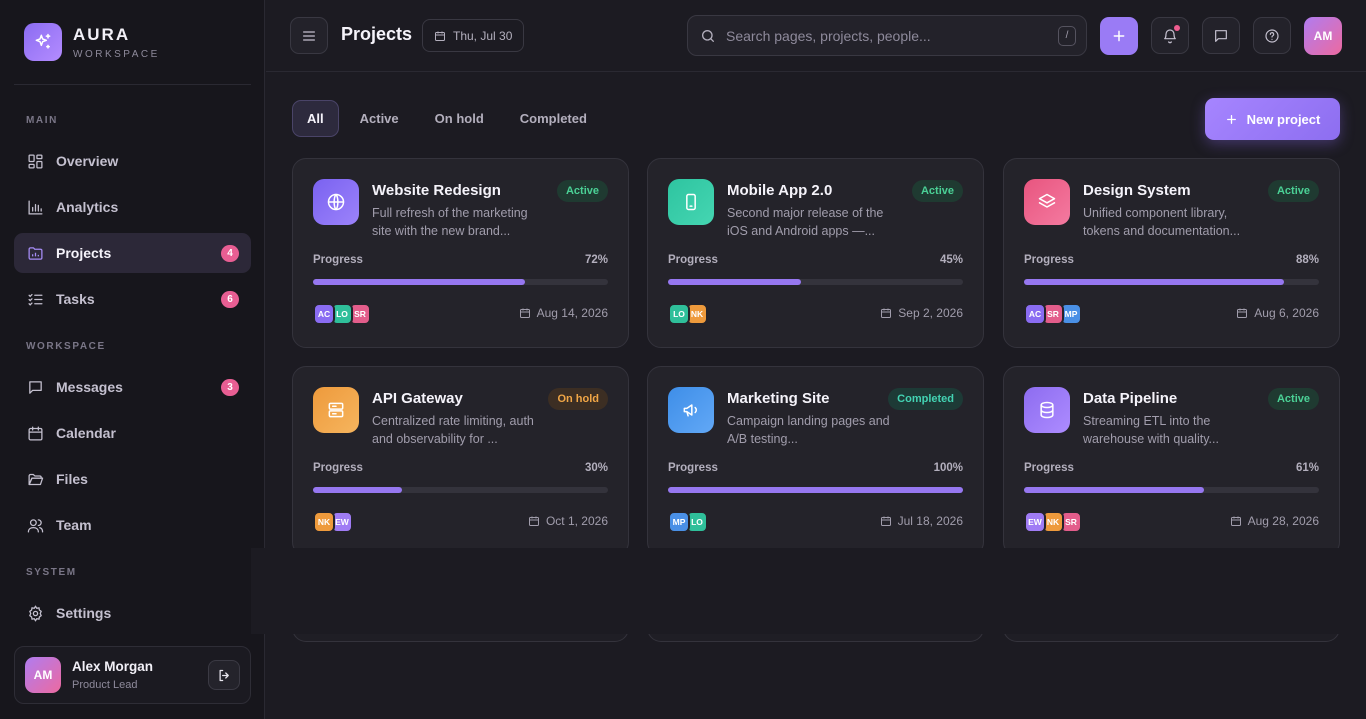 Image resolution: width=1366 pixels, height=719 pixels. Describe the element at coordinates (473, 35) in the screenshot. I see `date-chip: Thu, Jul 30` at that location.